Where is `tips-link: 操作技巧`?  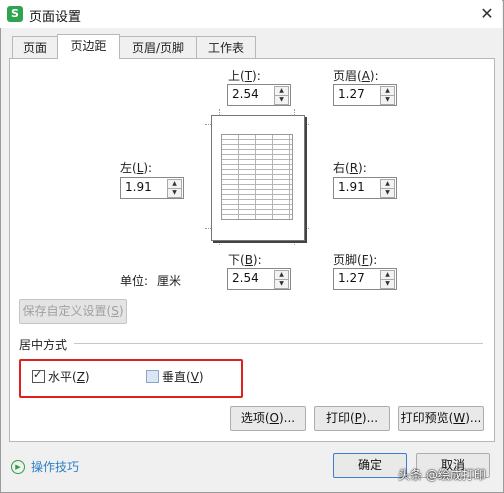
tips-link: 操作技巧 is located at coordinates (55, 466).